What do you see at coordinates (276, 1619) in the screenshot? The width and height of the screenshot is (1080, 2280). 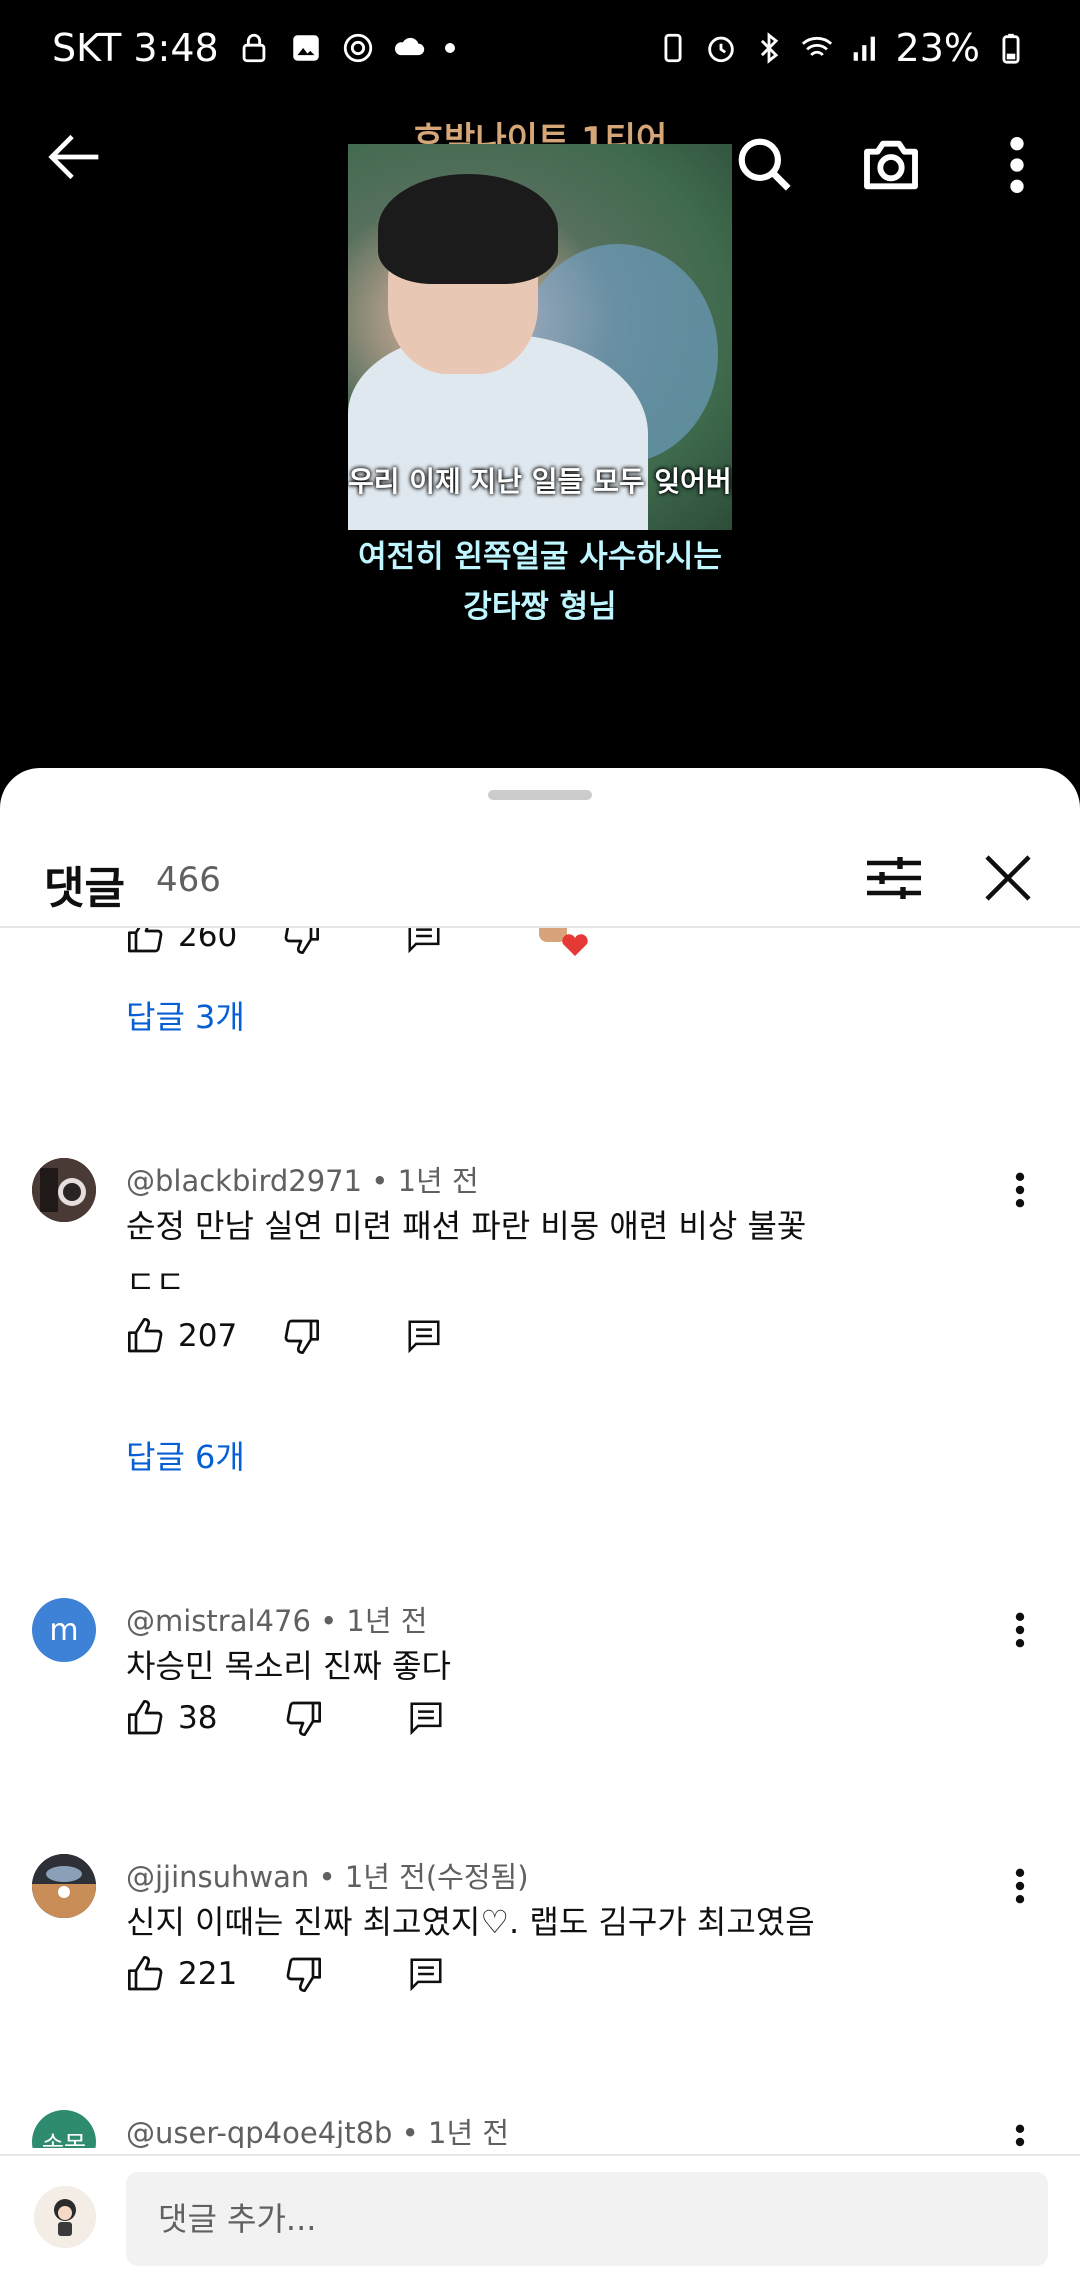 I see `comment-meta: @mistral476 • 1년 전` at bounding box center [276, 1619].